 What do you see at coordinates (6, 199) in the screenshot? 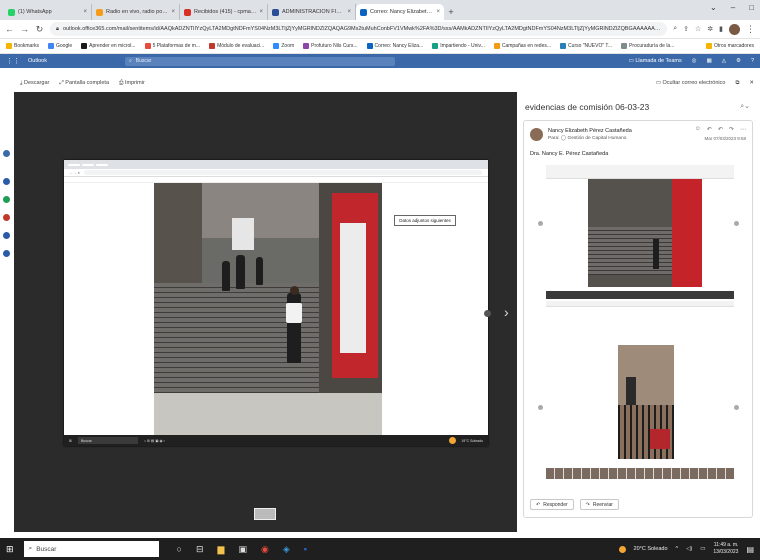
I see `people-icon` at bounding box center [6, 199].